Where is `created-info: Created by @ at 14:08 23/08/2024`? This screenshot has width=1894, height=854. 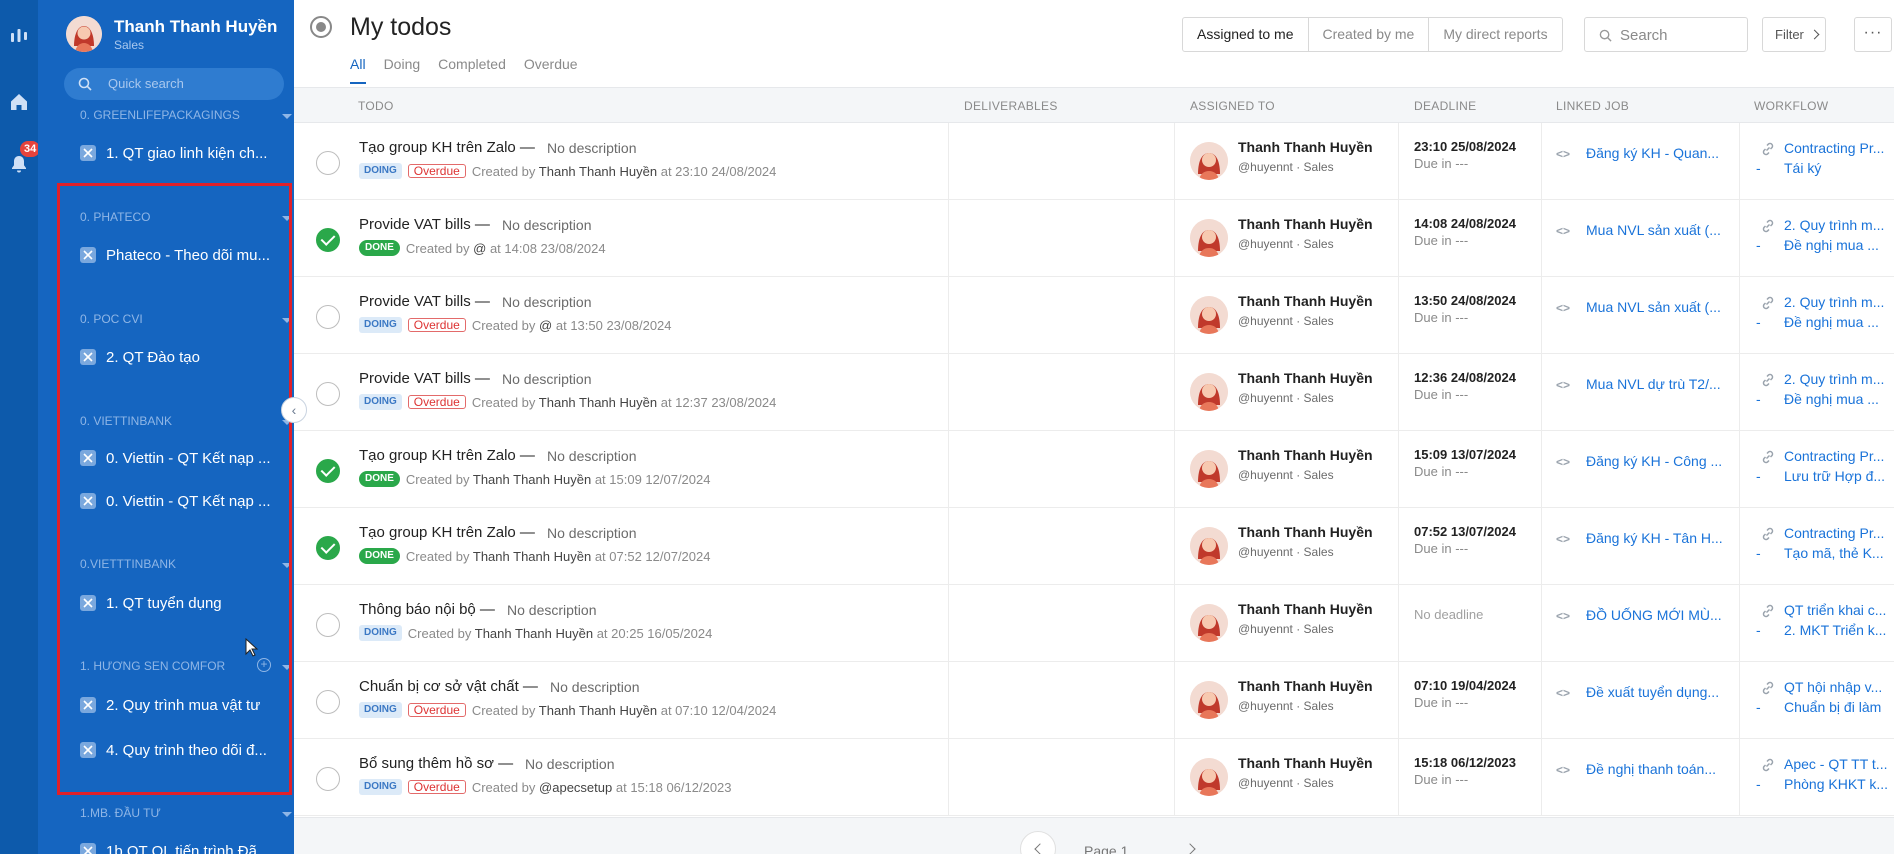 created-info: Created by @ at 14:08 23/08/2024 is located at coordinates (505, 248).